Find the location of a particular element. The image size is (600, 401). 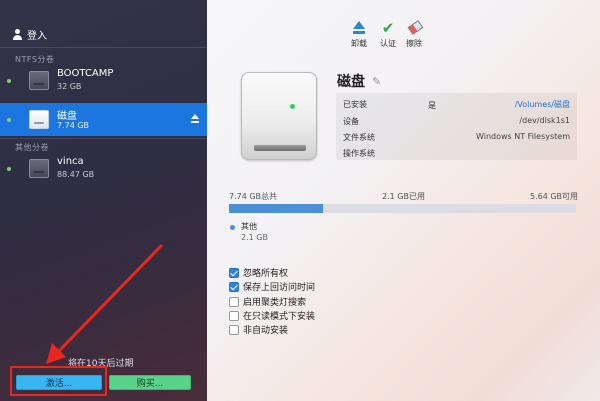

usage-free: 5.64 GB可用 is located at coordinates (554, 196).